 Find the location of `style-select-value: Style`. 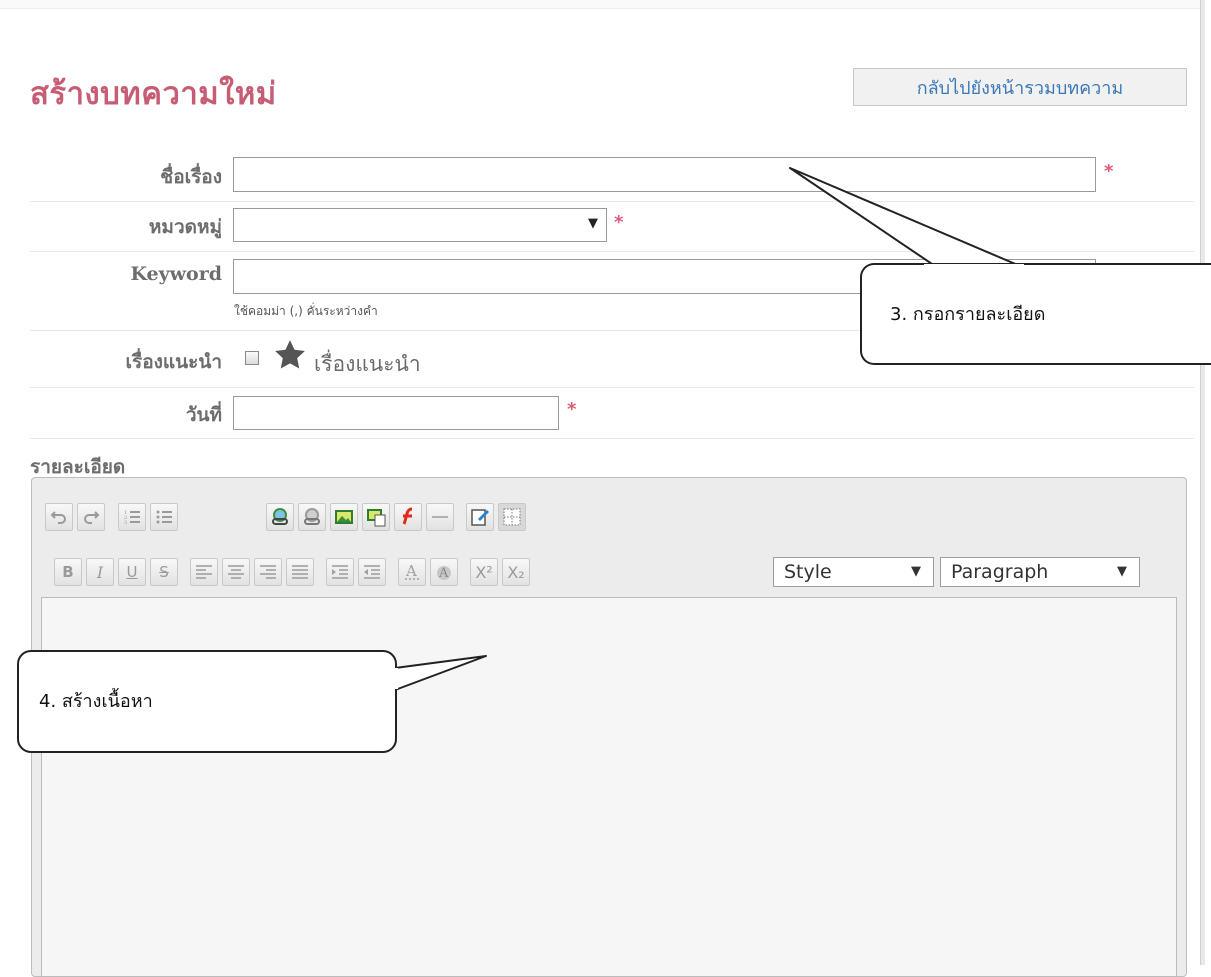

style-select-value: Style is located at coordinates (808, 572).